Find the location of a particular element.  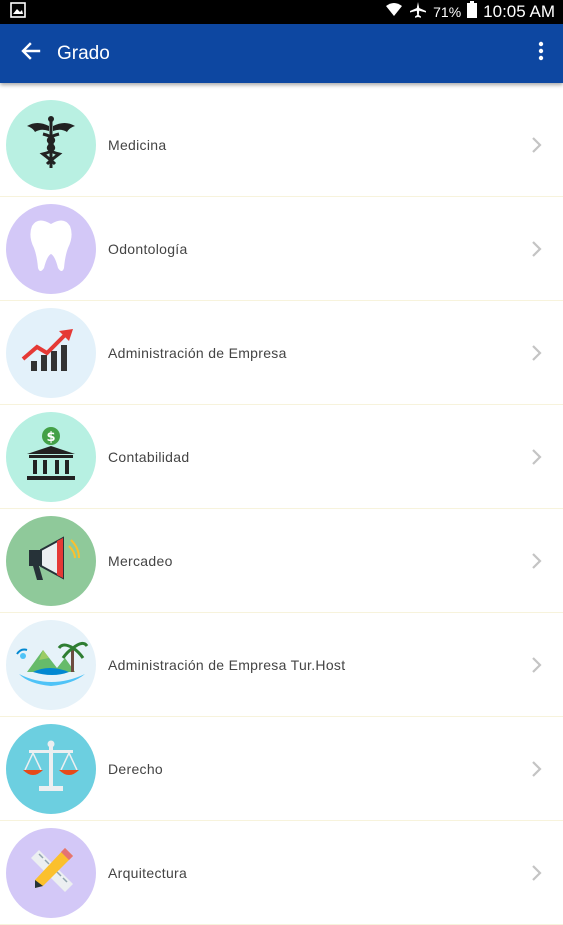

list-item: Derecho is located at coordinates (281, 769).